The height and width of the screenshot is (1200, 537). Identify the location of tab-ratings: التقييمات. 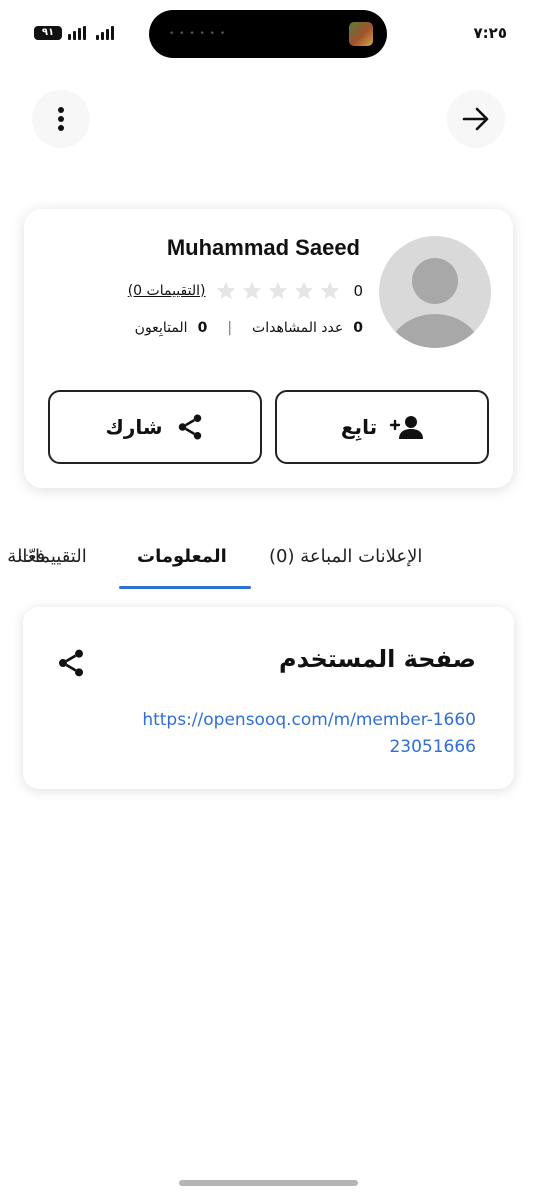
(52, 556).